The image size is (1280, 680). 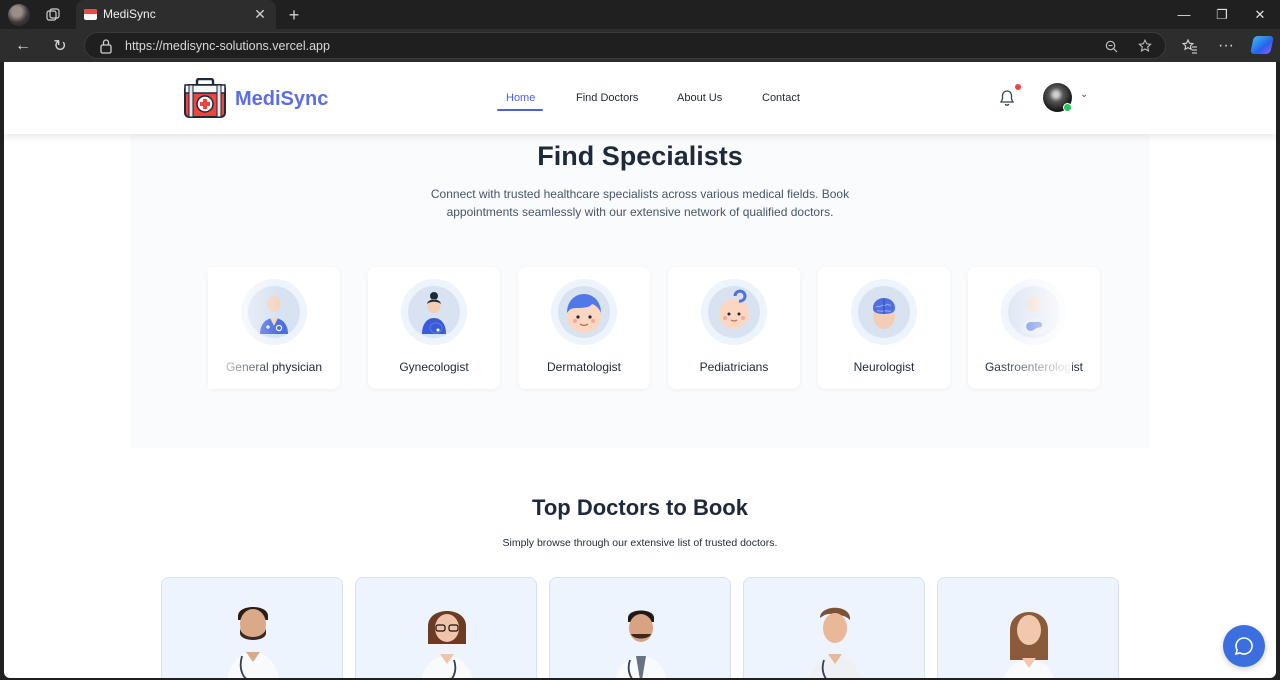 What do you see at coordinates (434, 367) in the screenshot?
I see `specialist-label: Gynecologist` at bounding box center [434, 367].